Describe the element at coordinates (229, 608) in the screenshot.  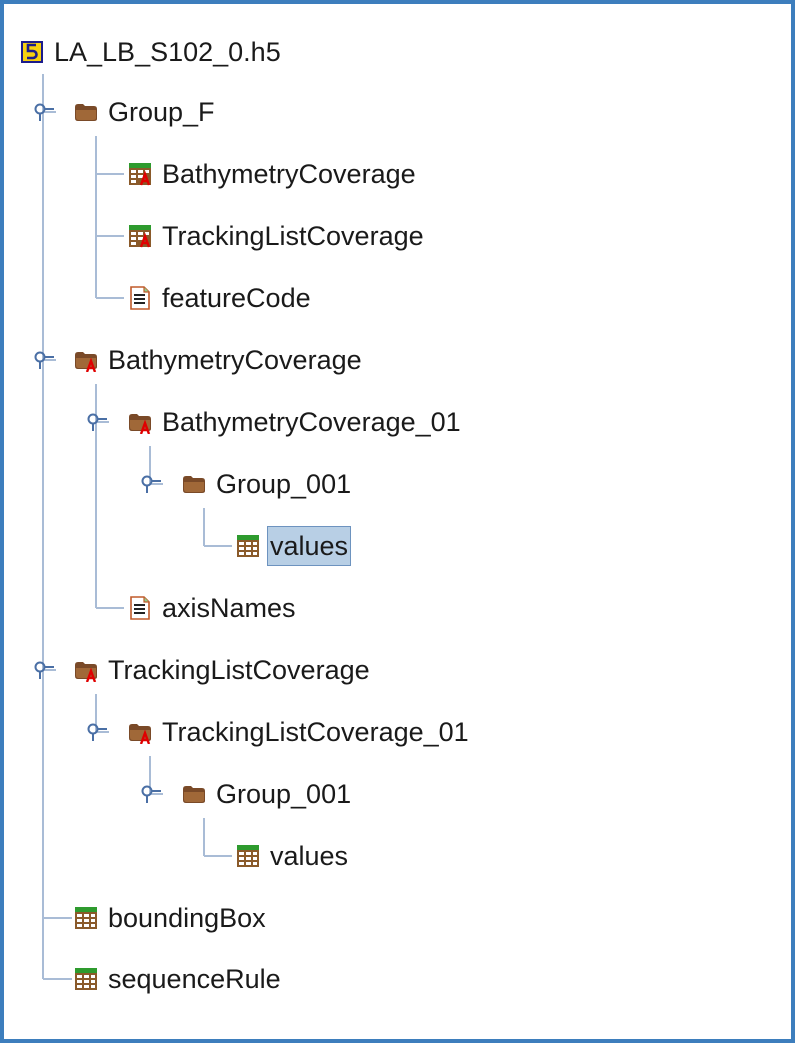
I see `tree-node-label: axisNames` at that location.